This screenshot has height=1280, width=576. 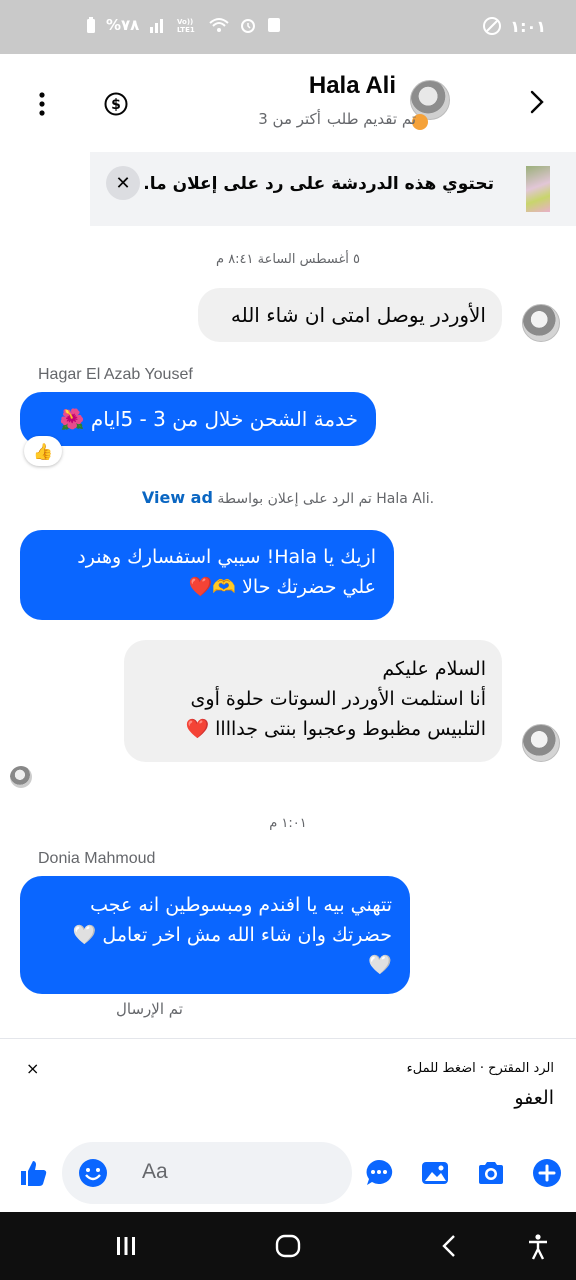 What do you see at coordinates (248, 26) in the screenshot?
I see `alarm-icon` at bounding box center [248, 26].